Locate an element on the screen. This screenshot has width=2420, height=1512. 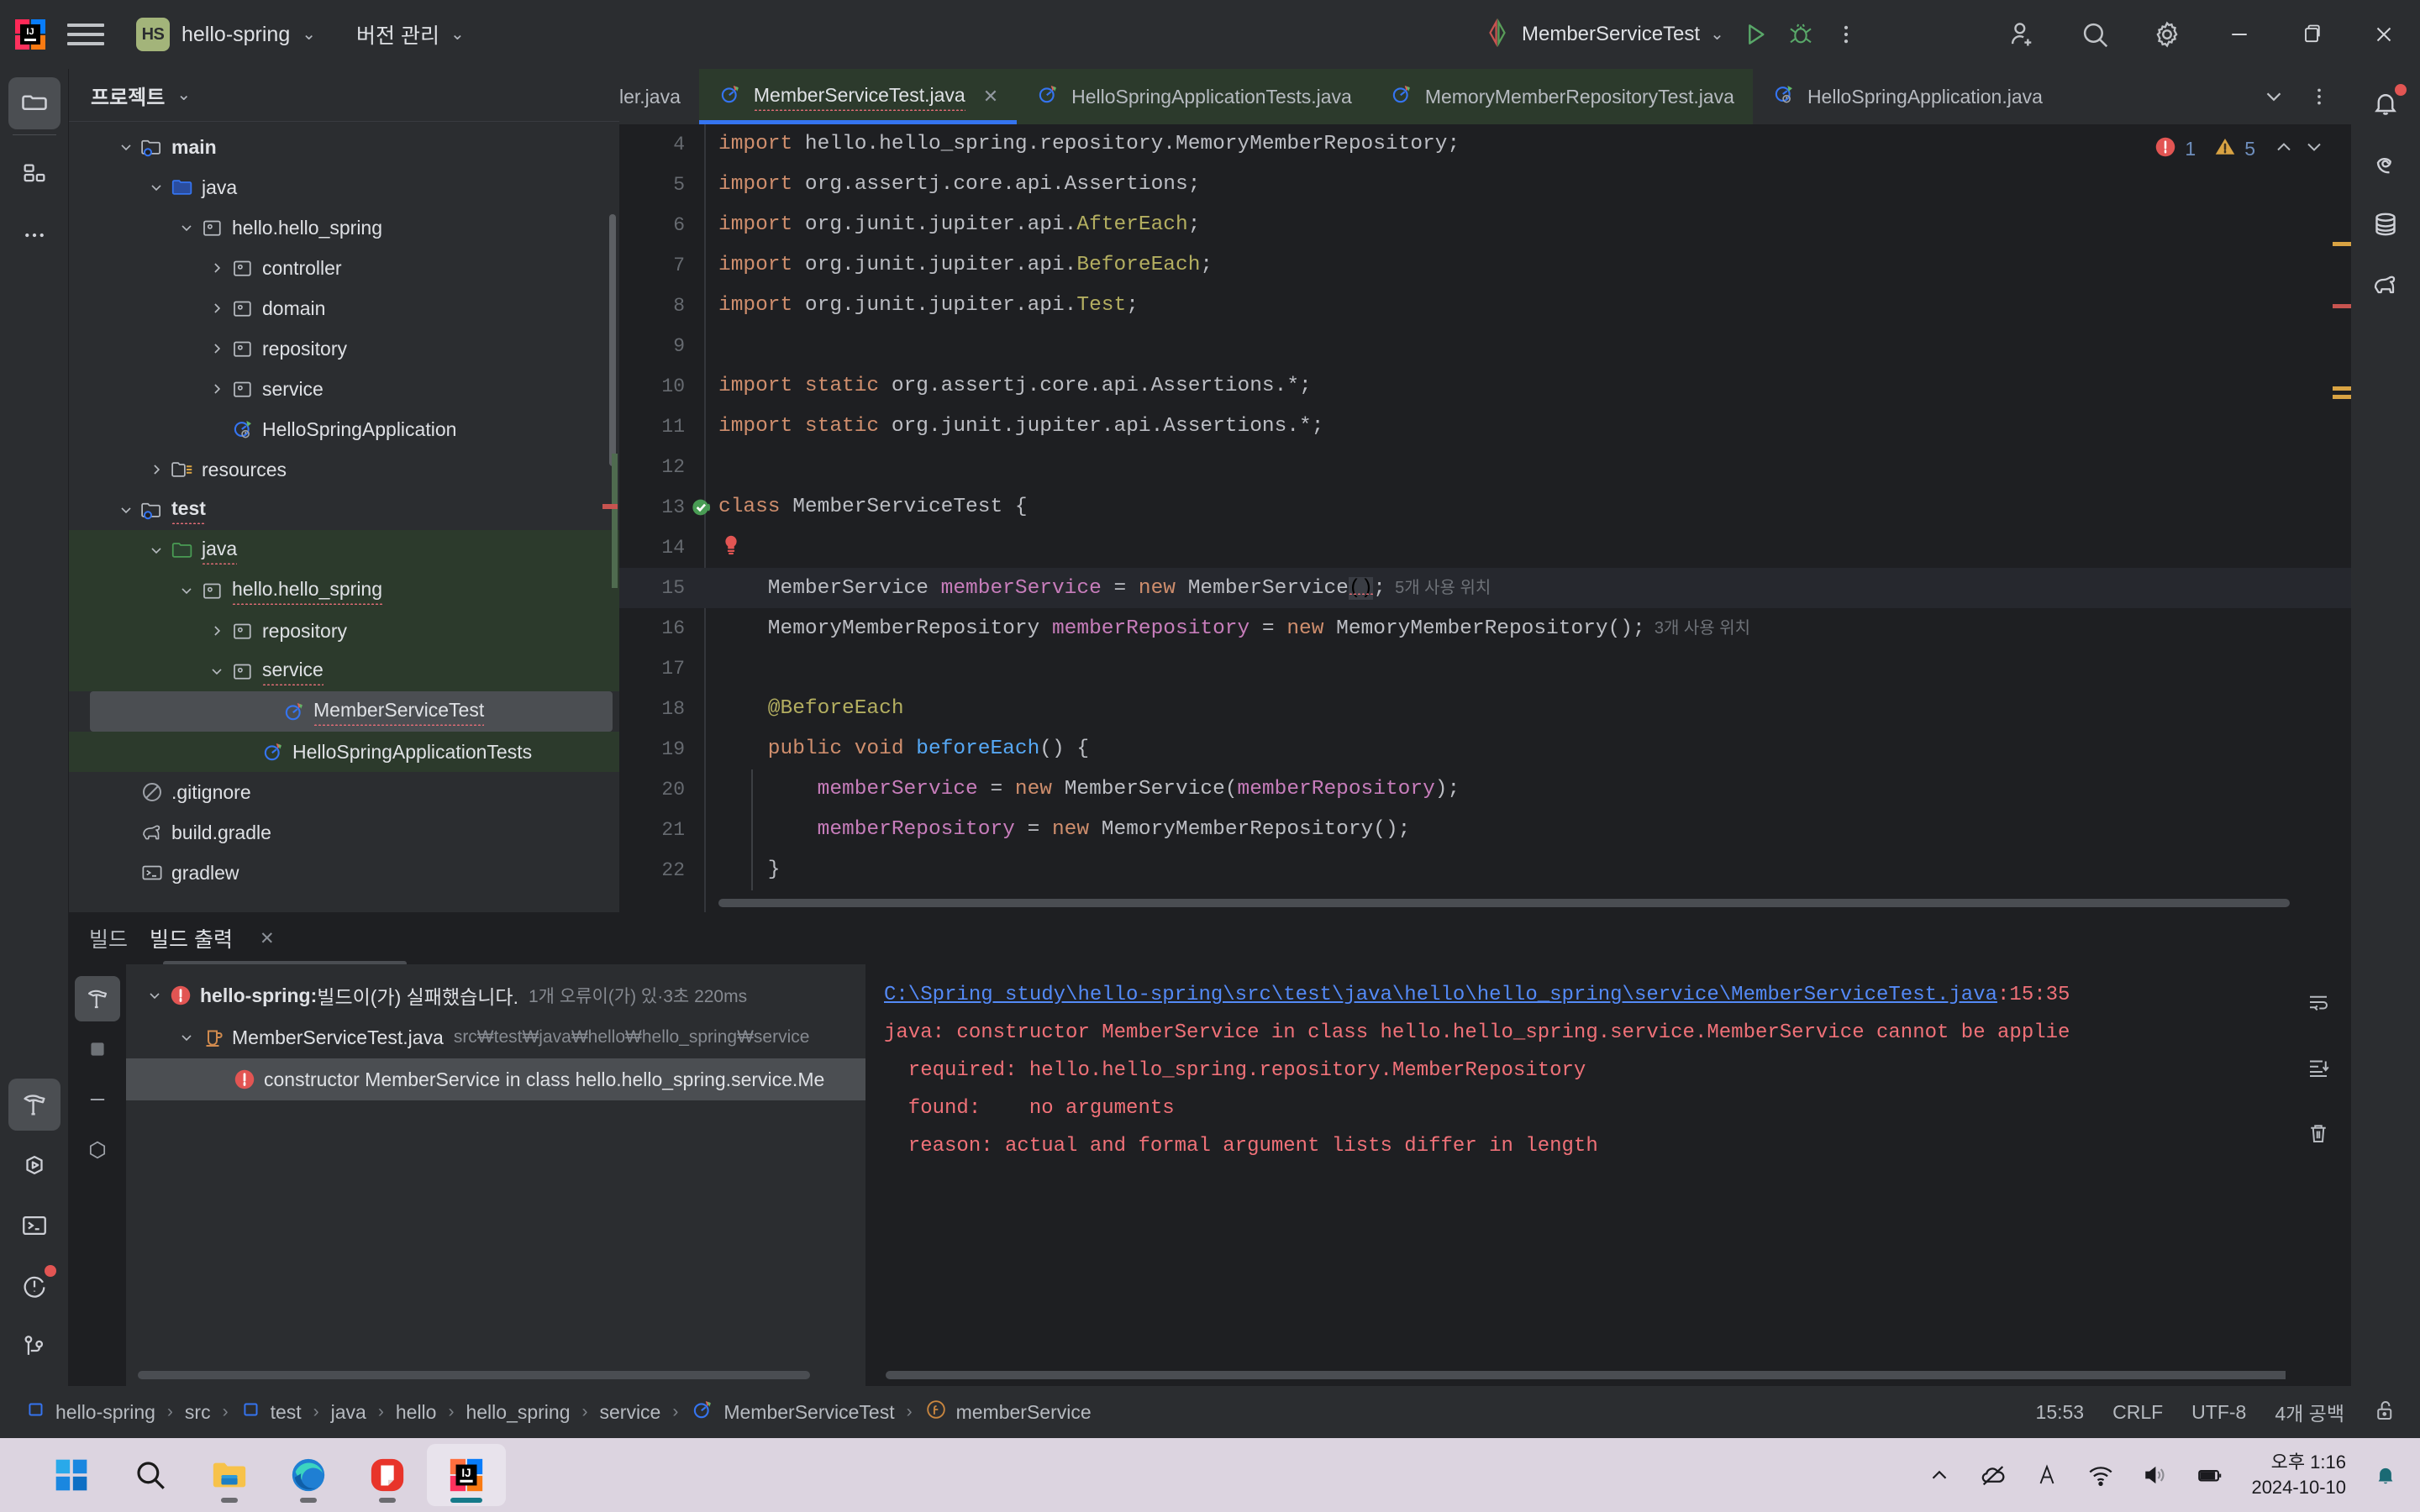
sidebar-item-project is located at coordinates (34, 103).